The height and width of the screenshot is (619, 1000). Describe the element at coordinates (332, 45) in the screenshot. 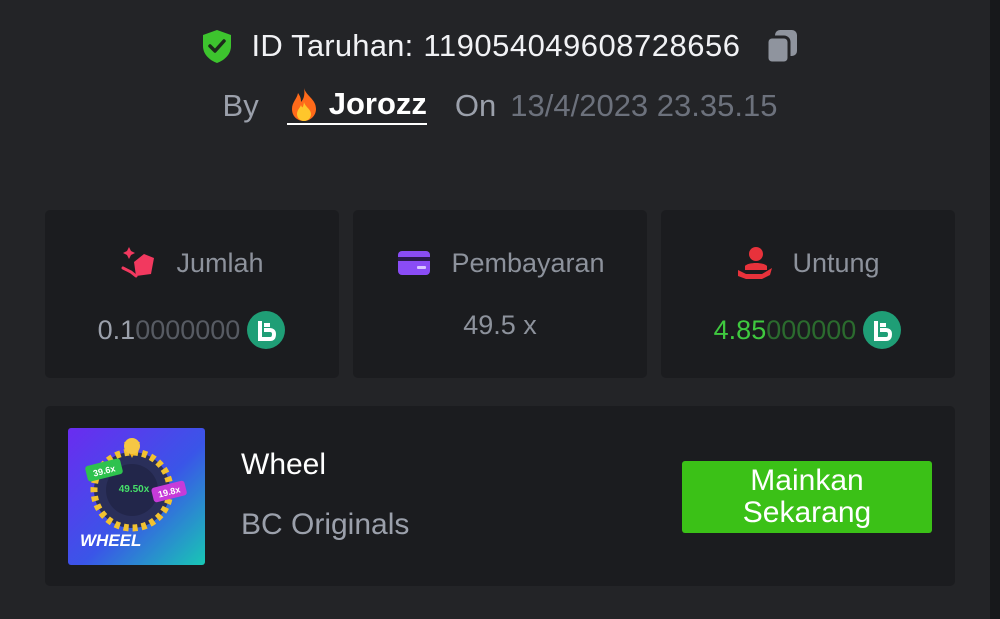

I see `bet-id-label: ID Taruhan:` at that location.